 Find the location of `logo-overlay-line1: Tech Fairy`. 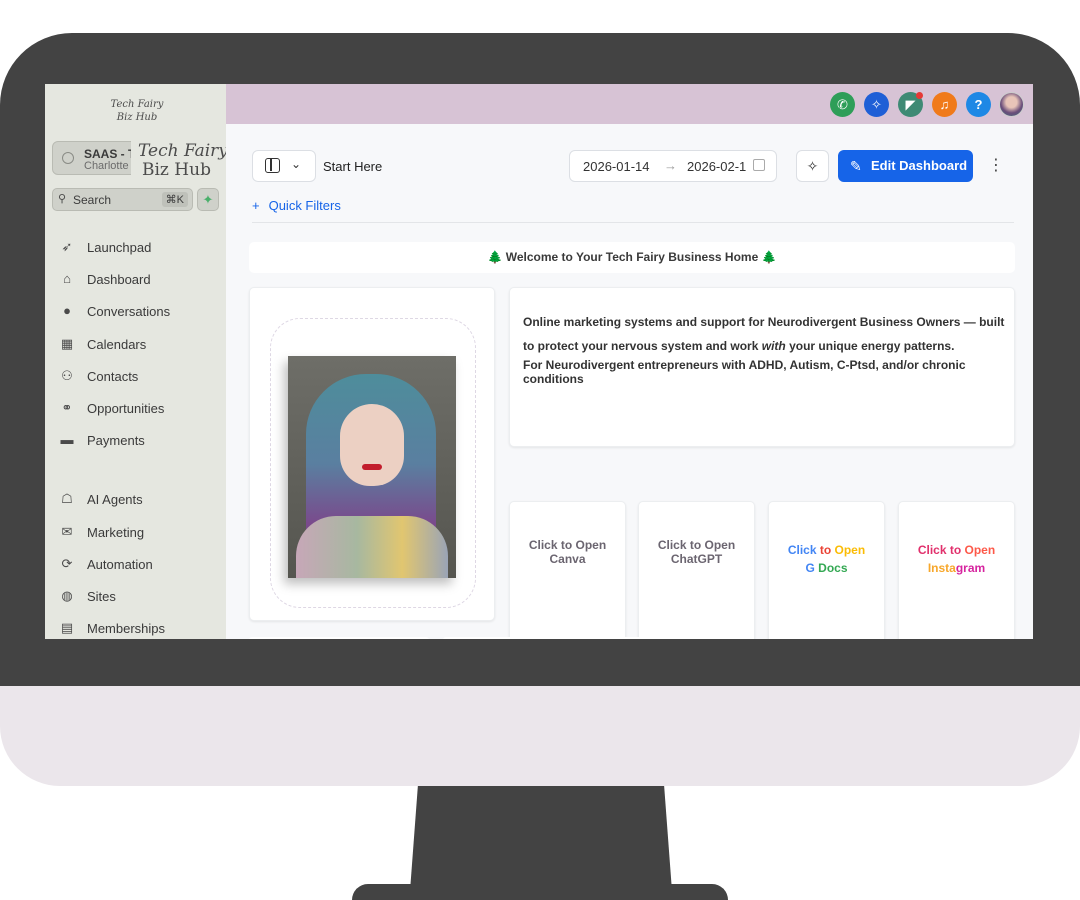

logo-overlay-line1: Tech Fairy is located at coordinates (183, 151).